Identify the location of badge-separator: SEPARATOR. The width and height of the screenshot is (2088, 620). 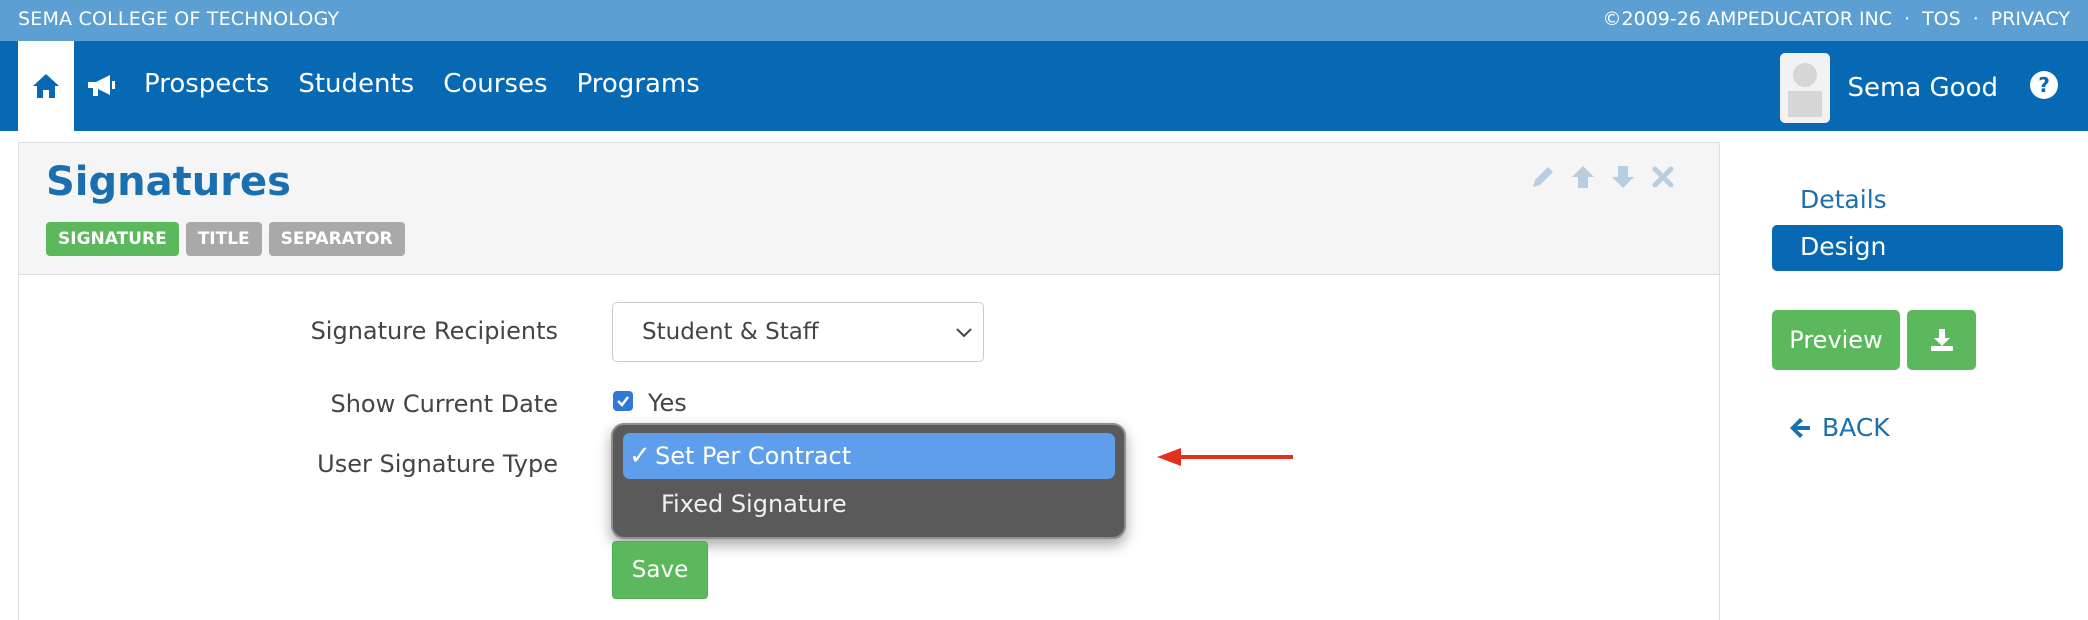
(336, 239).